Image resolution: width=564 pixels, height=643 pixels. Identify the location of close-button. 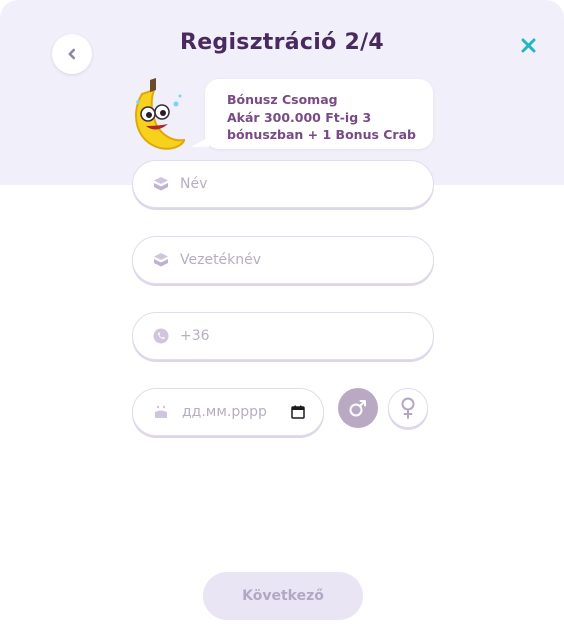
(528, 45).